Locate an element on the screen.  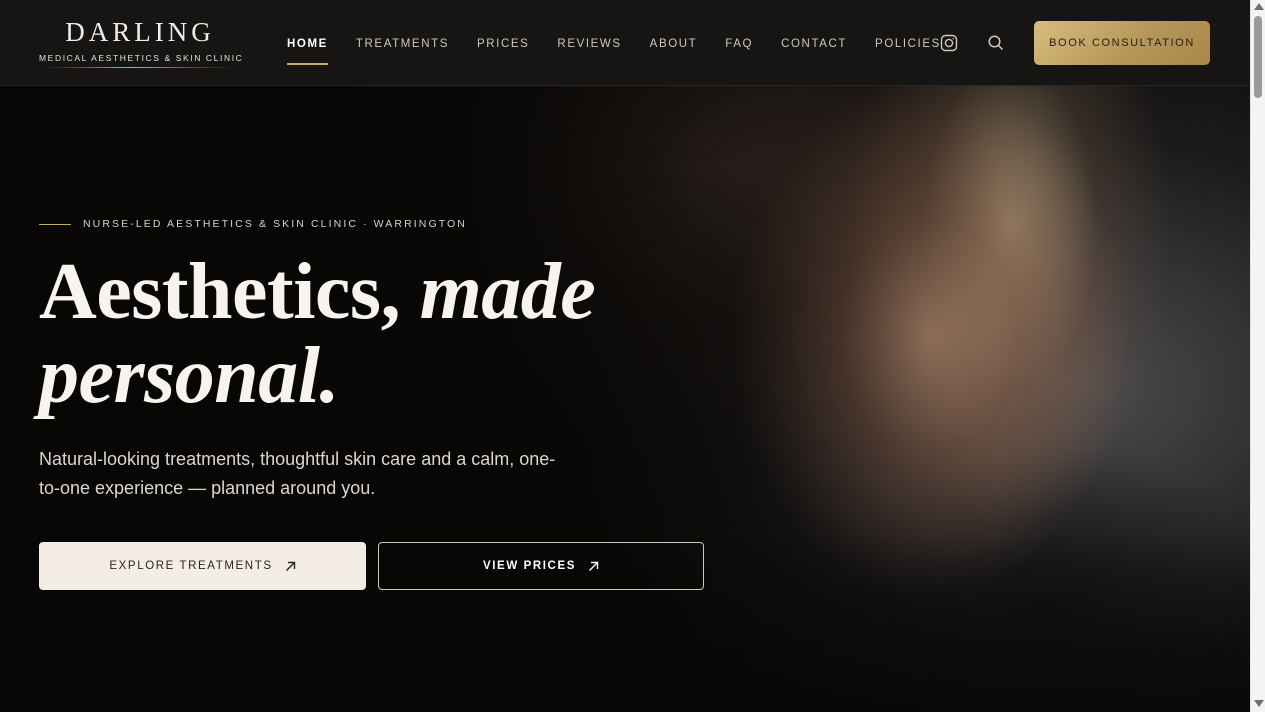
logo-name: DARLING is located at coordinates (140, 32).